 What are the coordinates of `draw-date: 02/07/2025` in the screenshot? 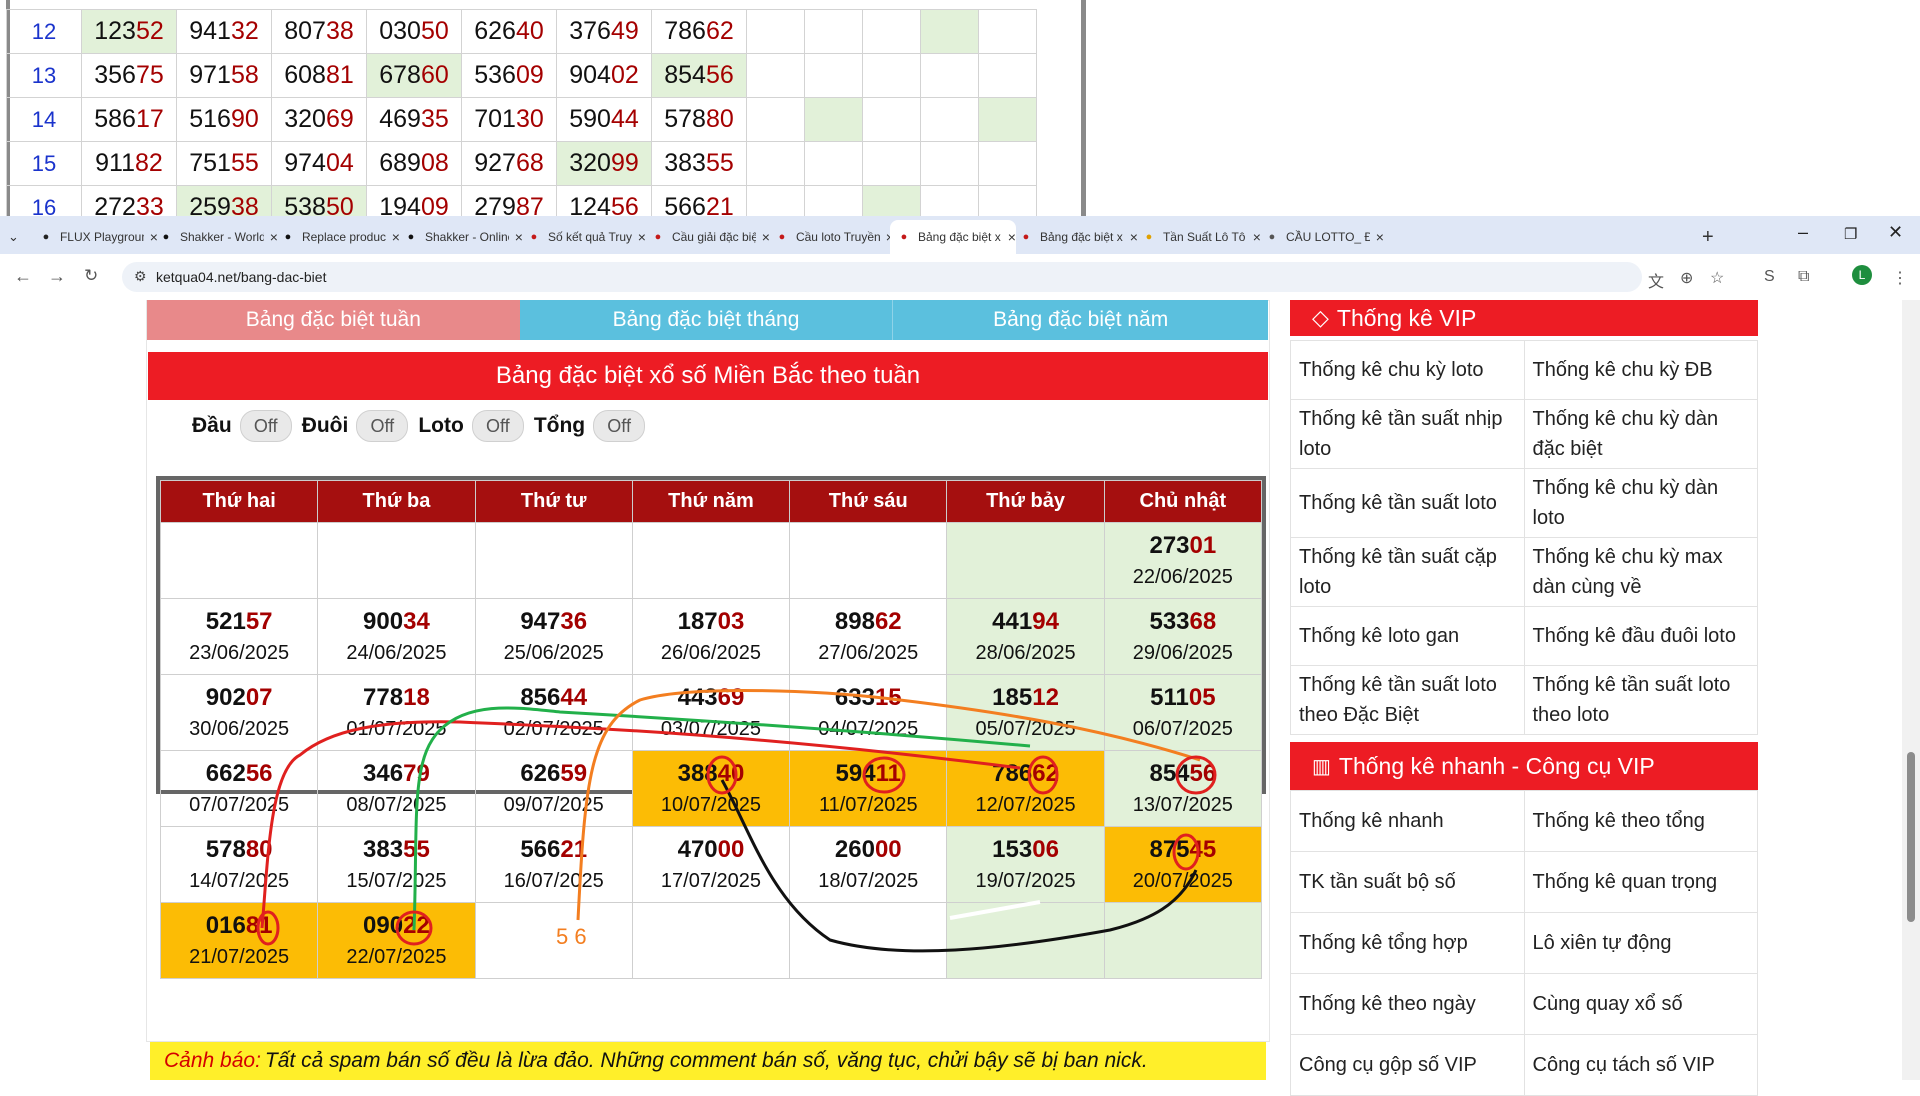 It's located at (553, 728).